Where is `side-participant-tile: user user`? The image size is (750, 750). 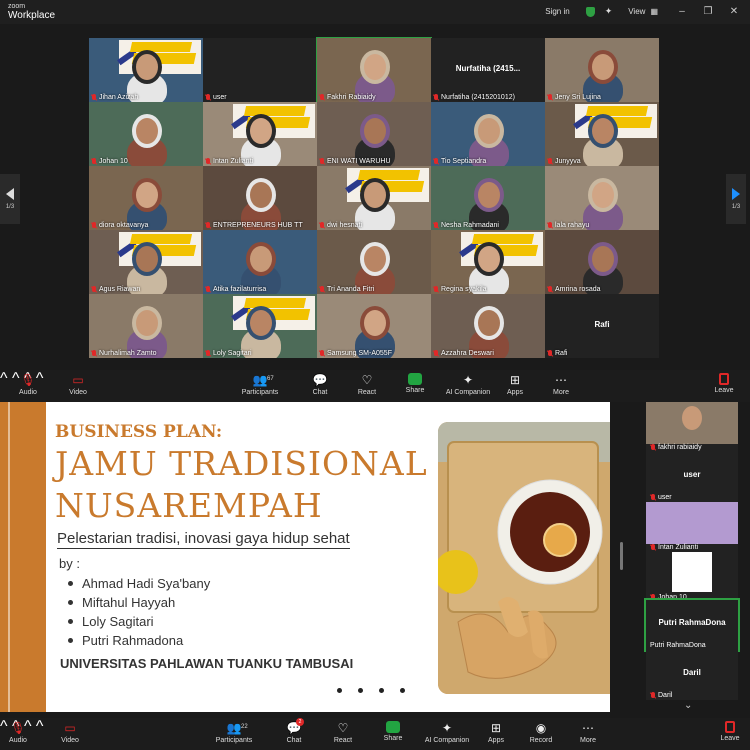 side-participant-tile: user user is located at coordinates (692, 477).